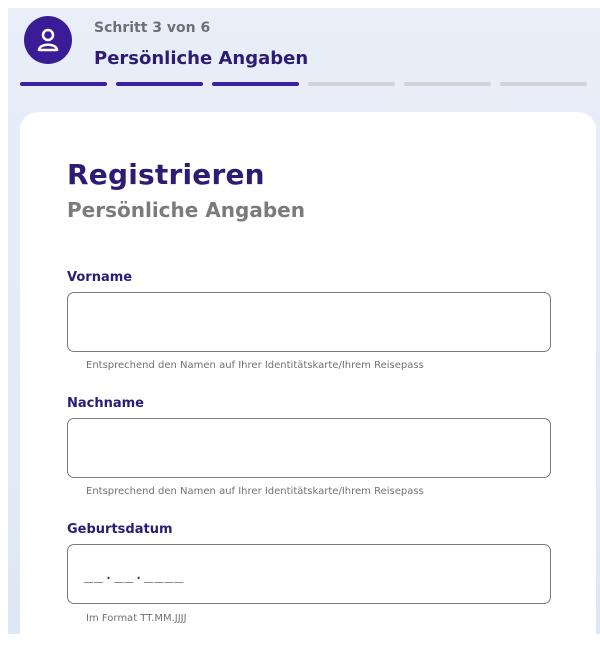  Describe the element at coordinates (309, 574) in the screenshot. I see `birth-date-input` at that location.